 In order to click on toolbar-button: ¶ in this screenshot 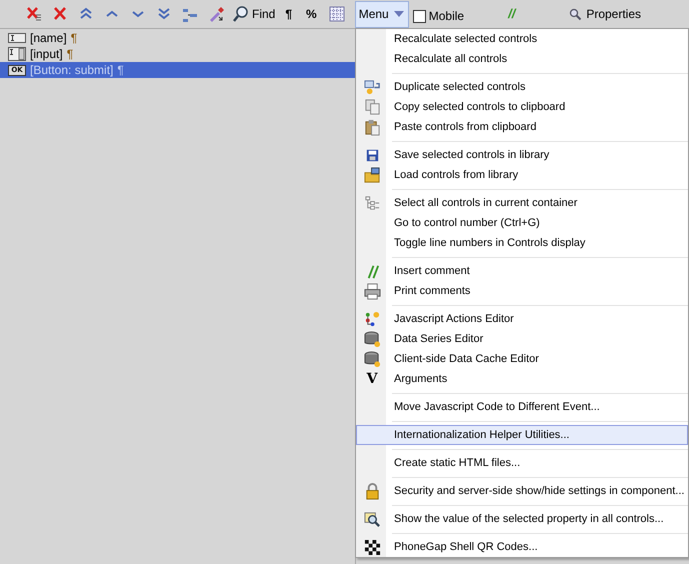, I will do `click(288, 14)`.